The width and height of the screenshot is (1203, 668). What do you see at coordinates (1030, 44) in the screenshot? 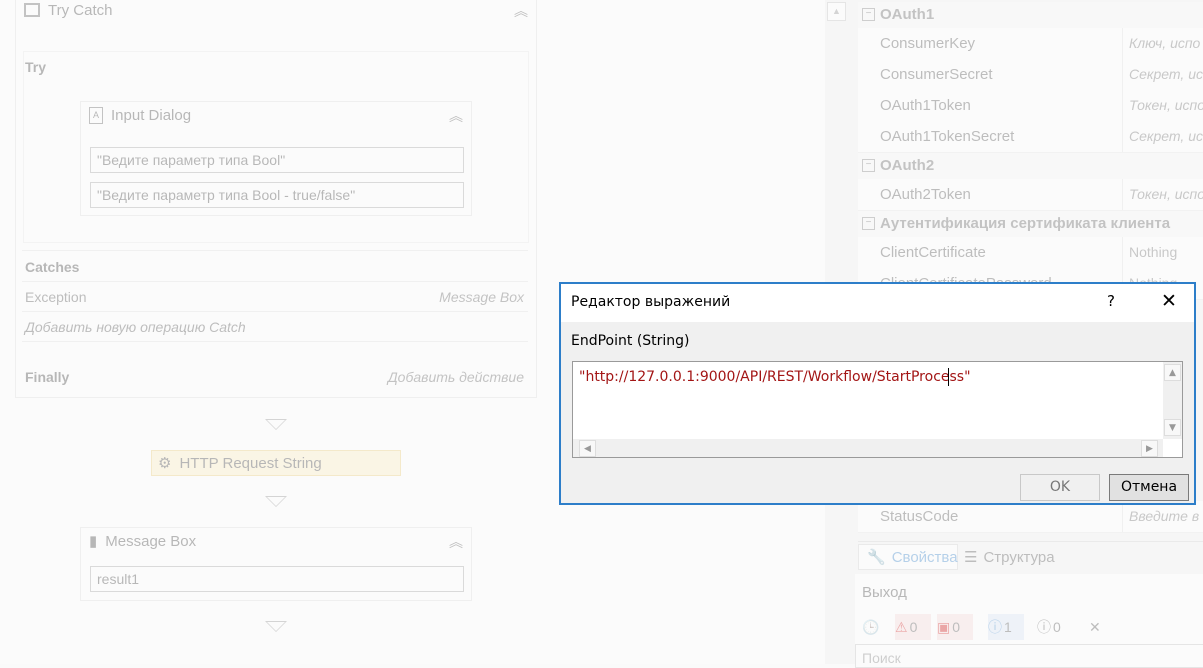
I see `prop-row-consumerkey: ConsumerKey Ключ, испо` at bounding box center [1030, 44].